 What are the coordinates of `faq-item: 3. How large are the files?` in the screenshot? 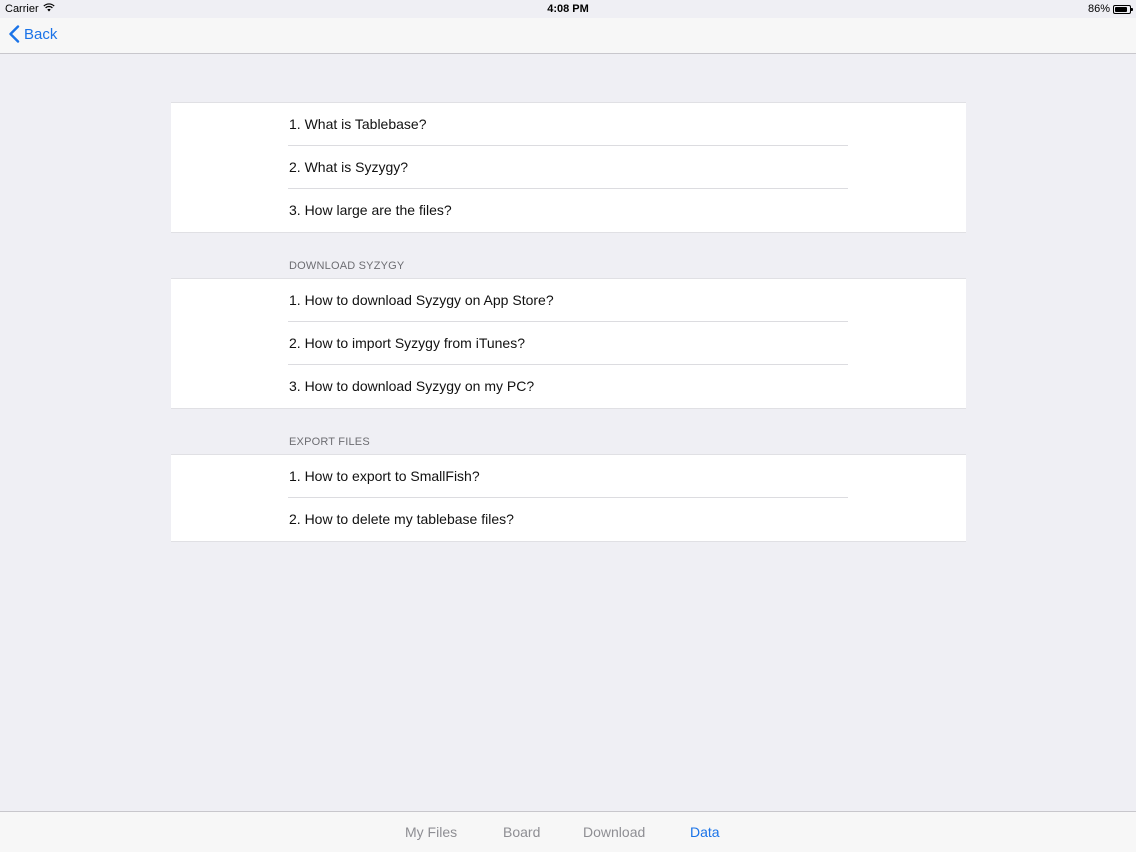 It's located at (568, 210).